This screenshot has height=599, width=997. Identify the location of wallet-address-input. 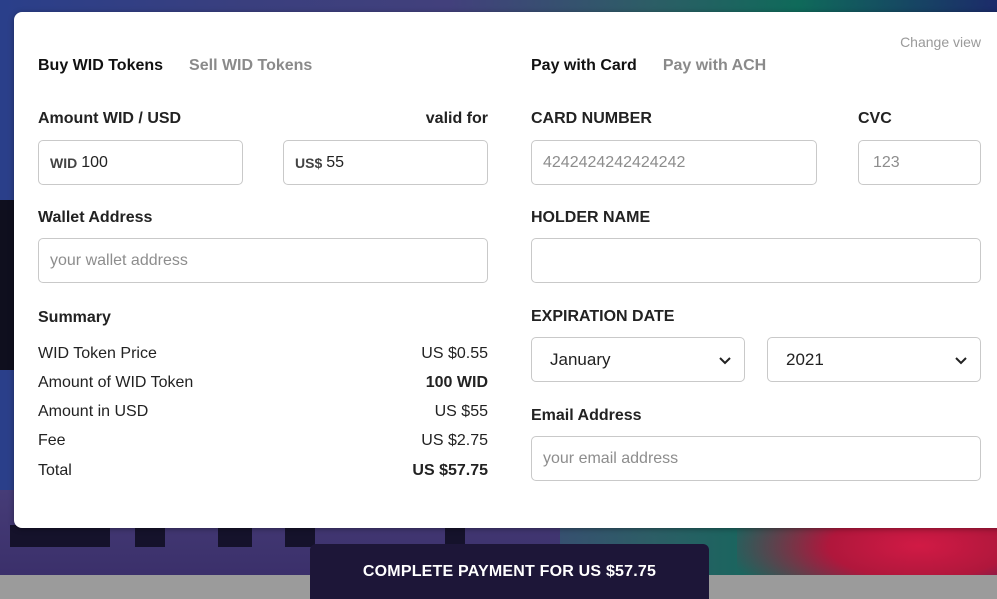
(268, 260).